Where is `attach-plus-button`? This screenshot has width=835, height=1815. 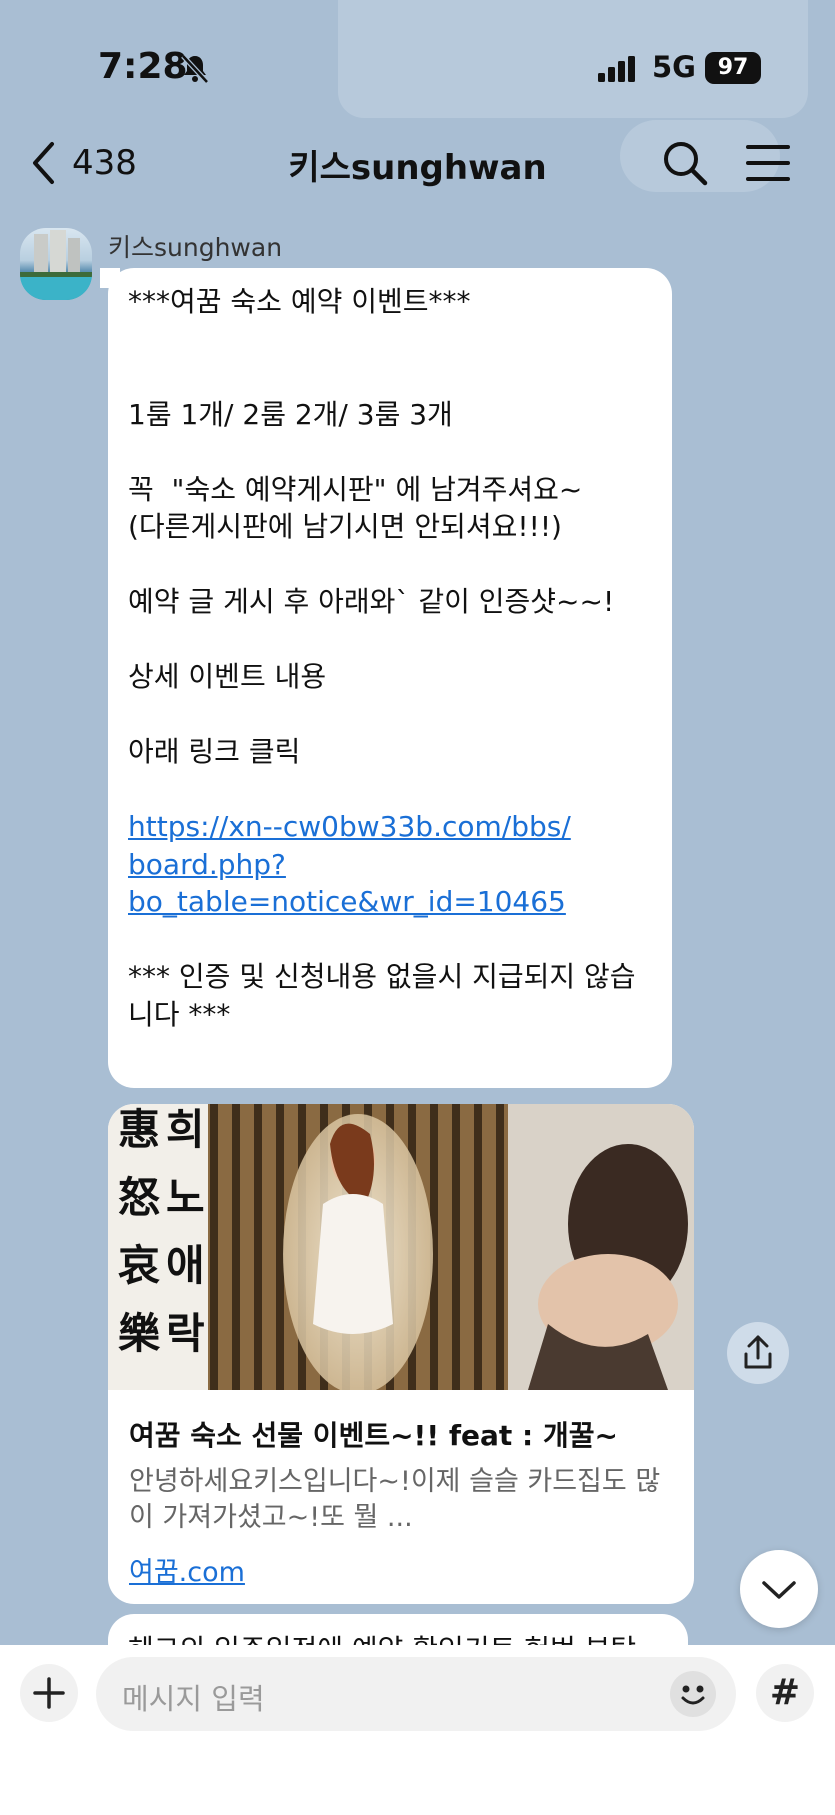
attach-plus-button is located at coordinates (49, 1693).